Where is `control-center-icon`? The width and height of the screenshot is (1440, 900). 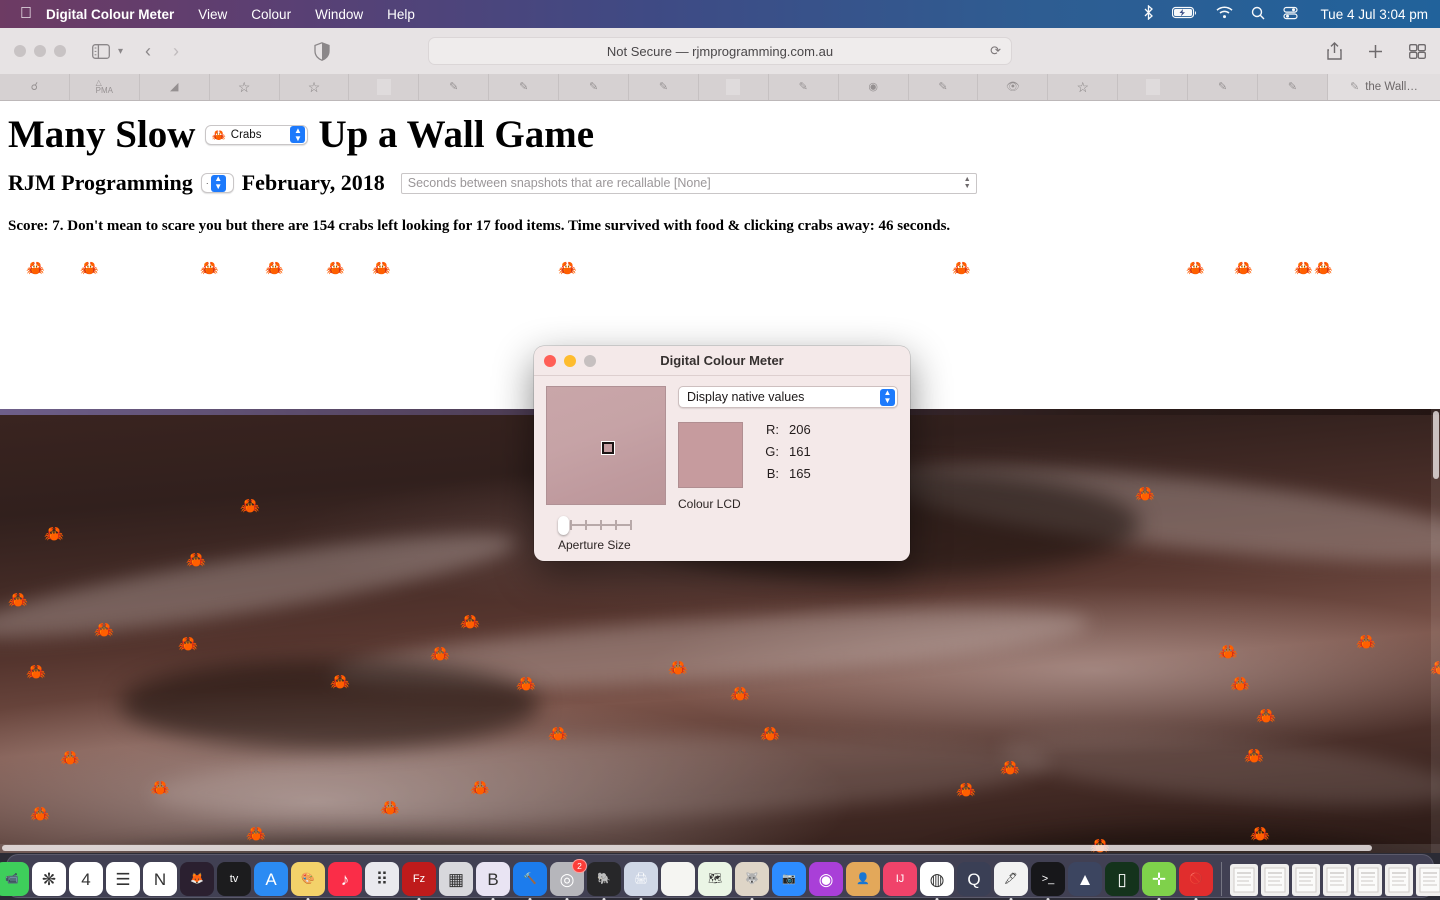
control-center-icon is located at coordinates (1291, 14).